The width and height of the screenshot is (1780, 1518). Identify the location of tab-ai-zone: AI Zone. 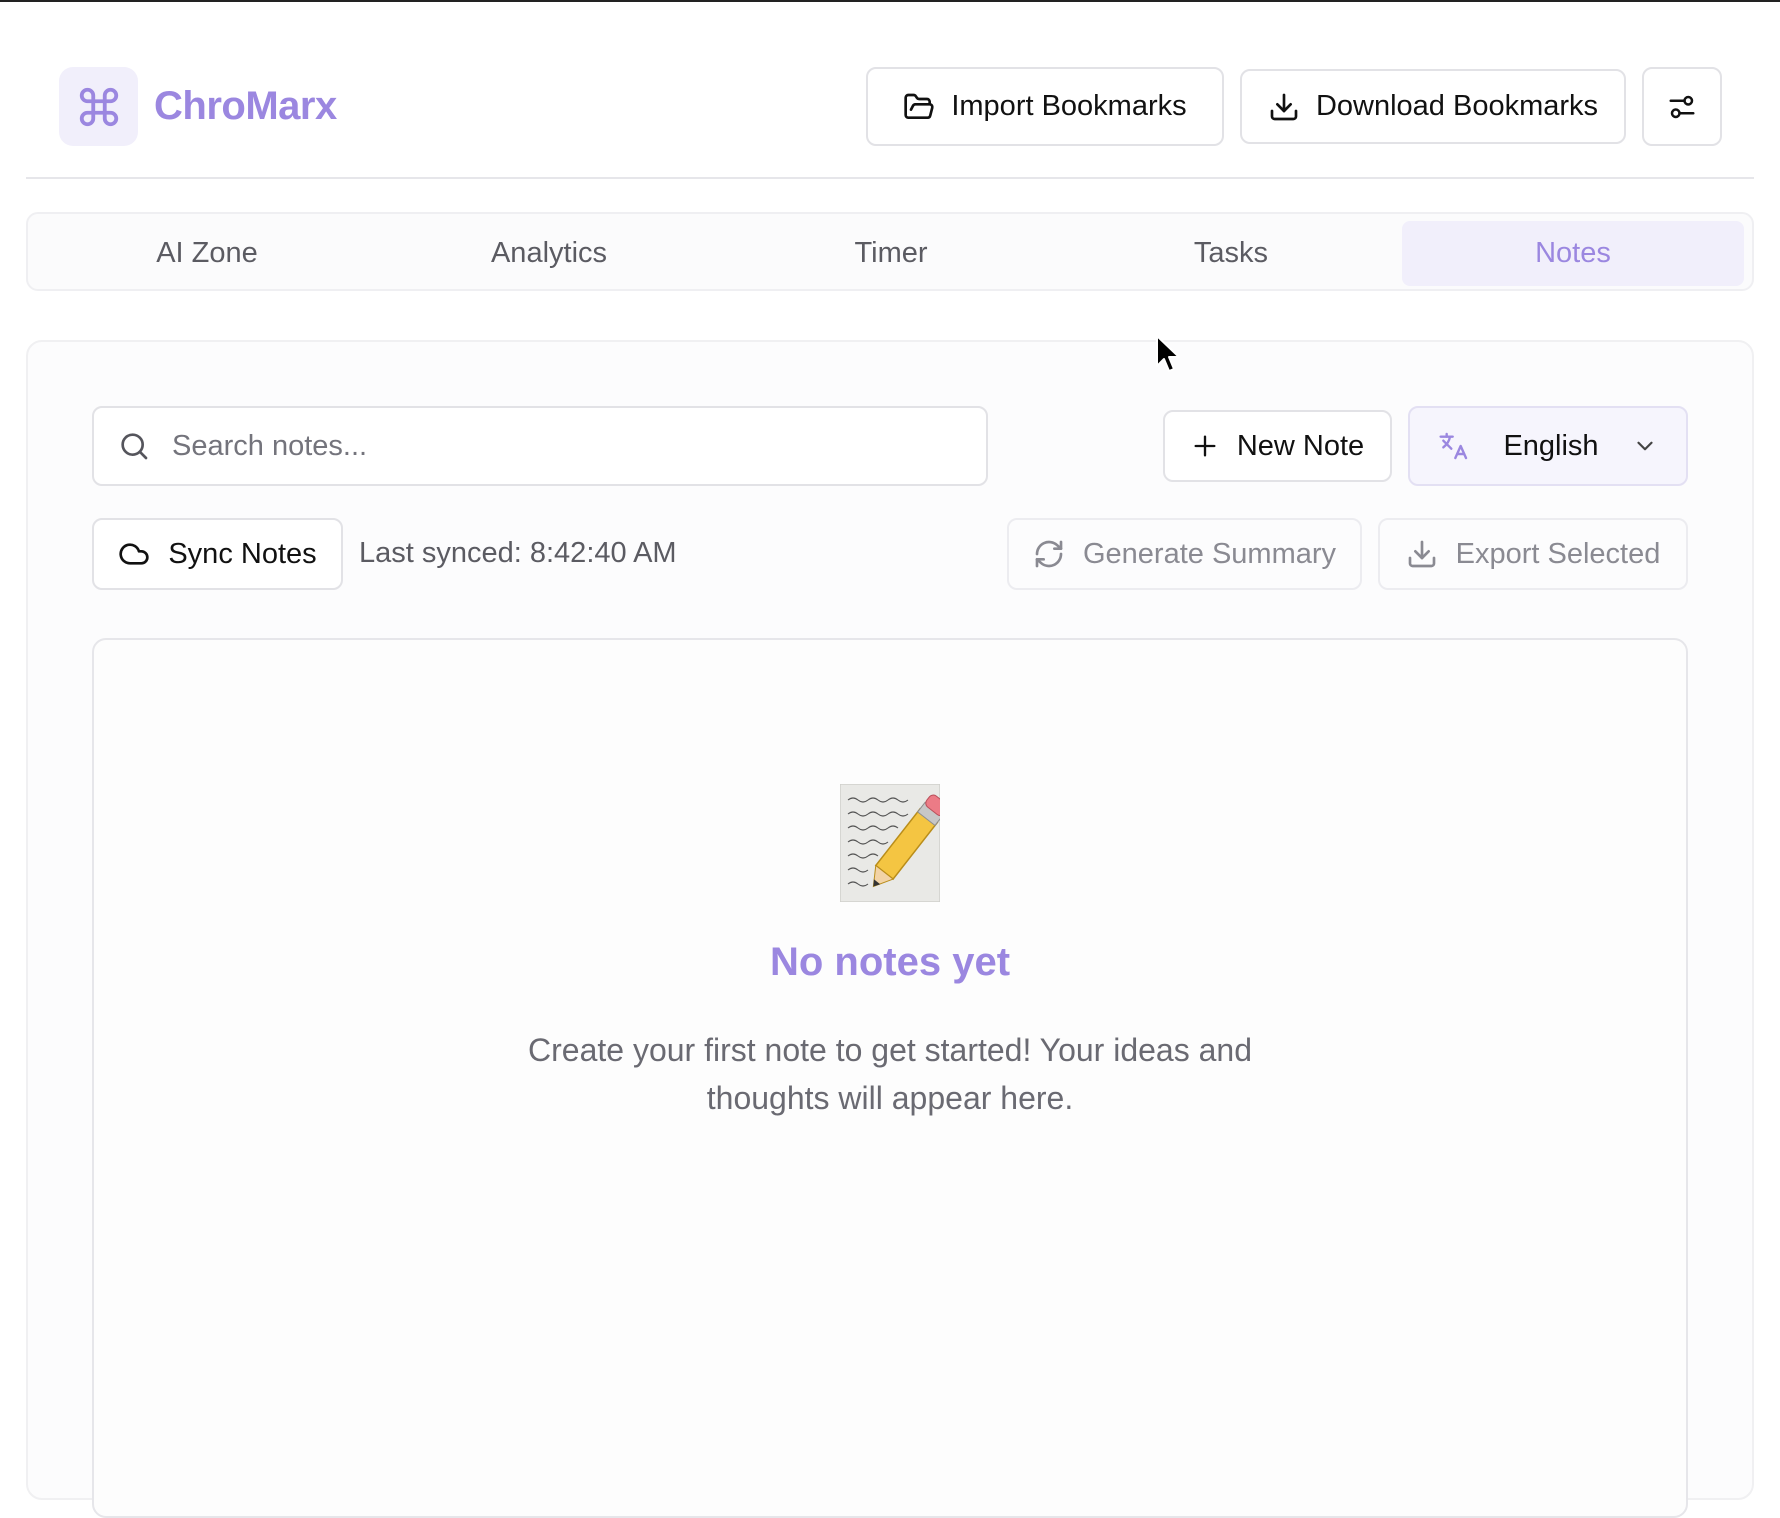
(207, 253).